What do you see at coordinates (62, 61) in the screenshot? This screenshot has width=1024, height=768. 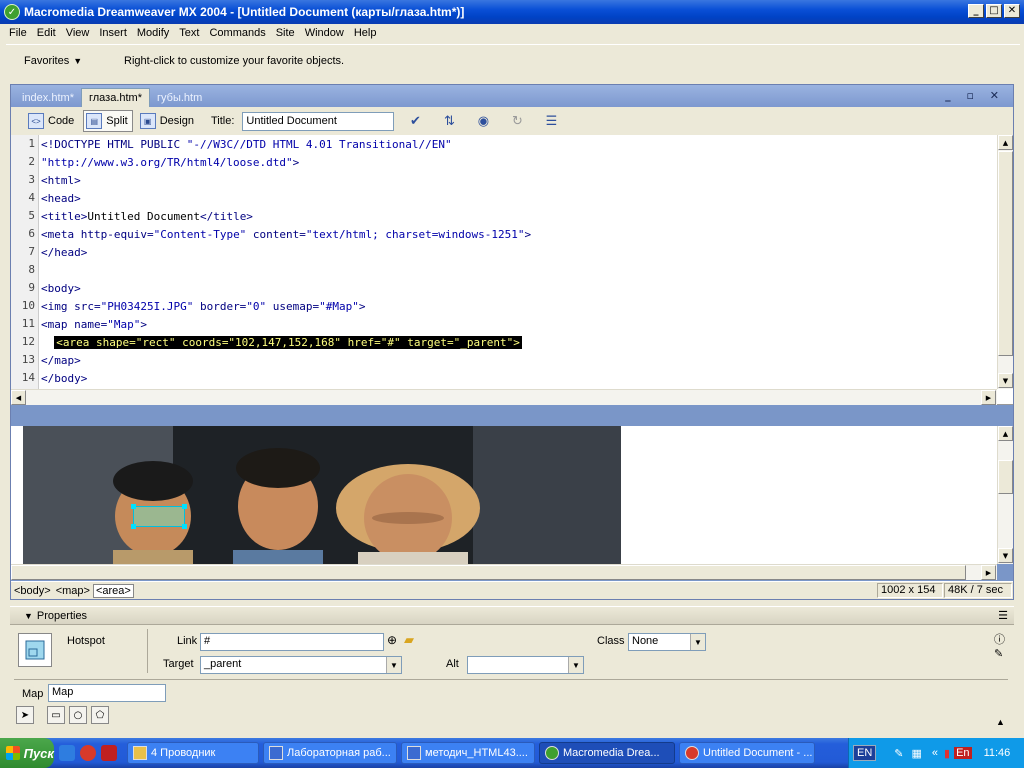 I see `insert-category-dropdown: Favorites ▼` at bounding box center [62, 61].